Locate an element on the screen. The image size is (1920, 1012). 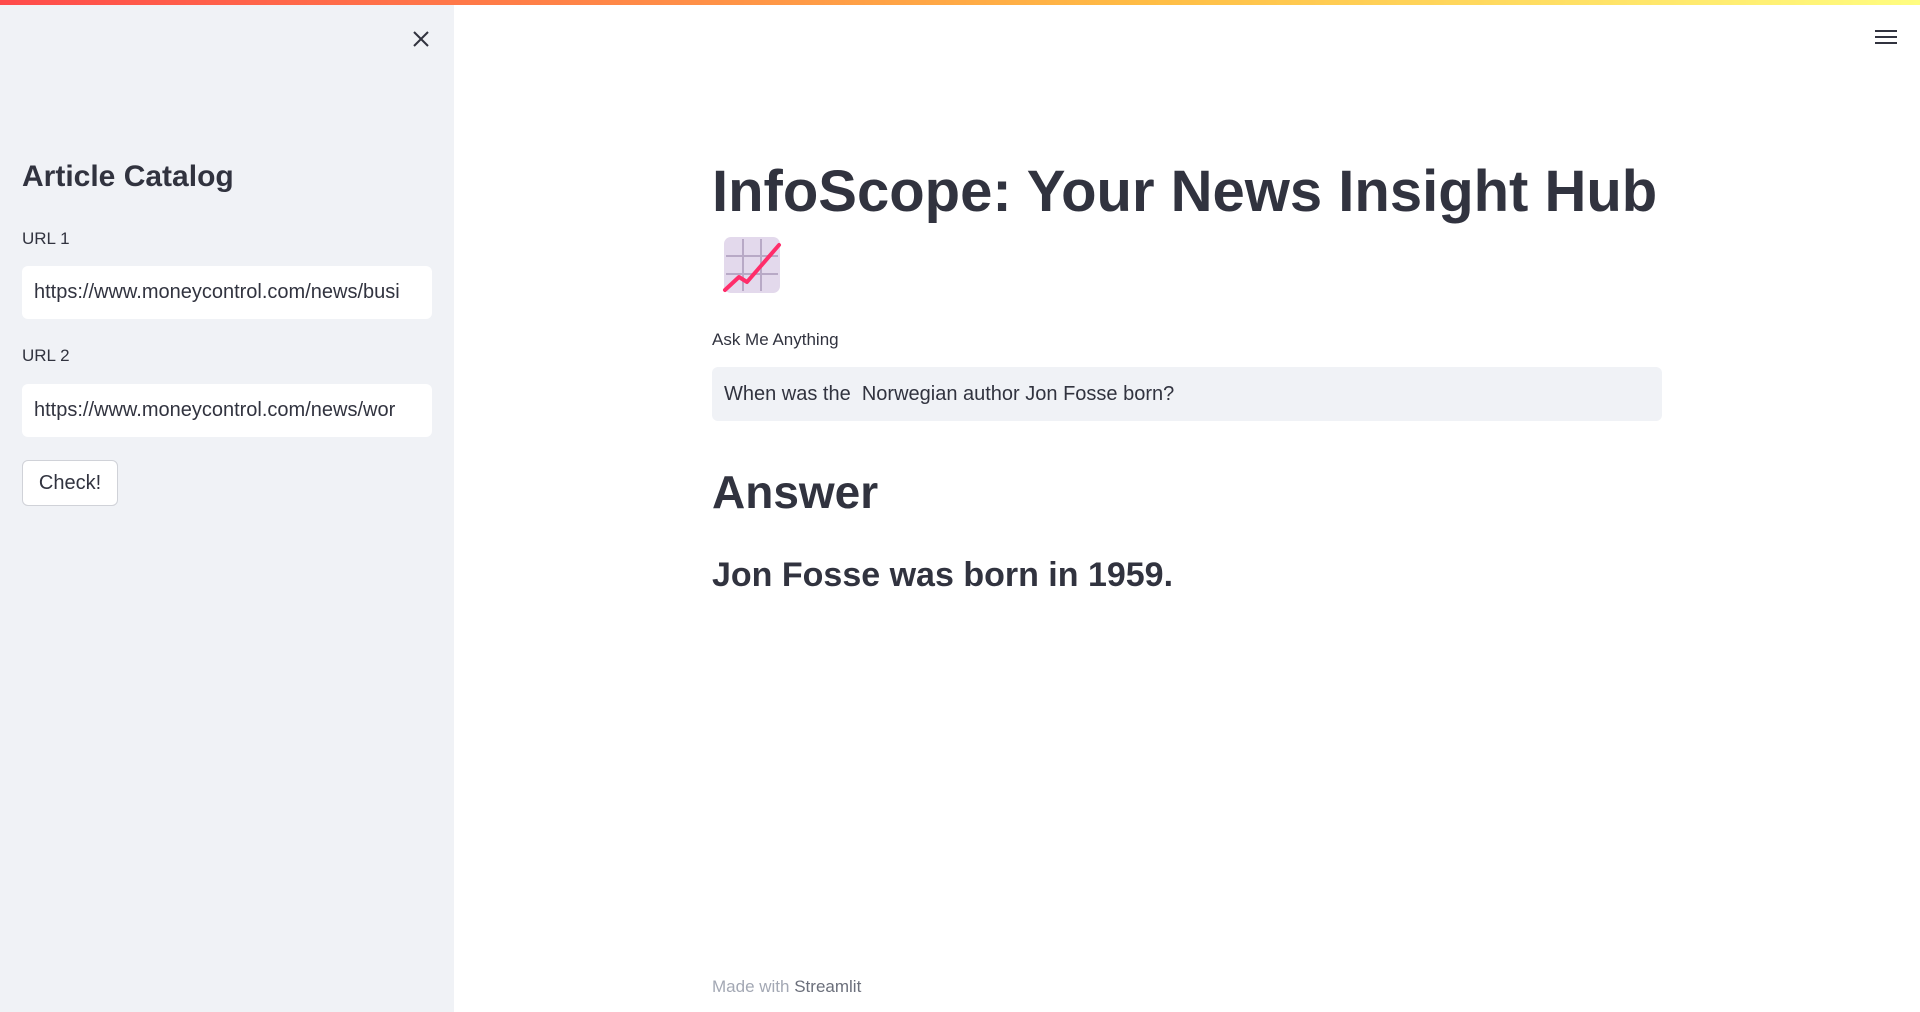
chart-increasing-icon is located at coordinates (752, 265).